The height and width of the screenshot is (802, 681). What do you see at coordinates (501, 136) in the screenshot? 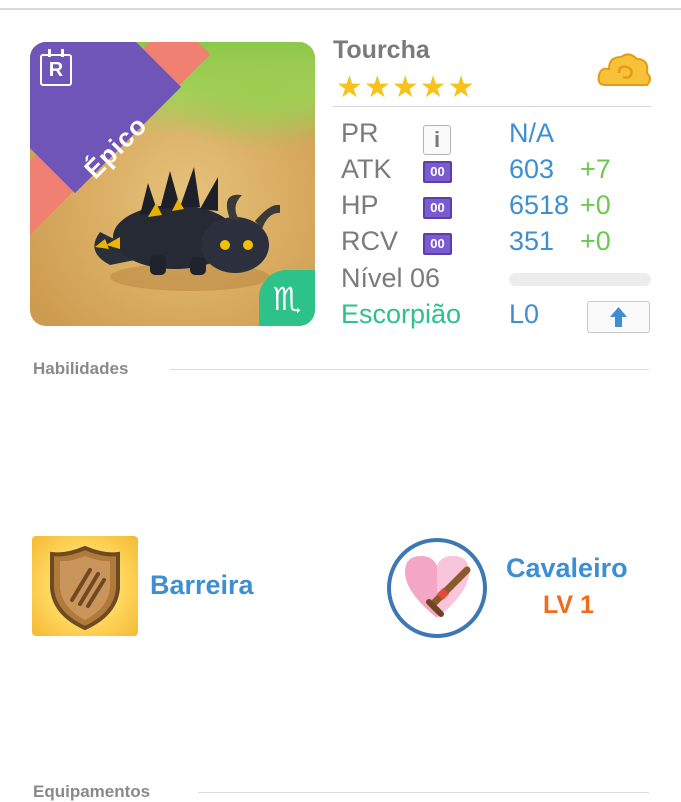
I see `stat-row-pr: PR i N/A` at bounding box center [501, 136].